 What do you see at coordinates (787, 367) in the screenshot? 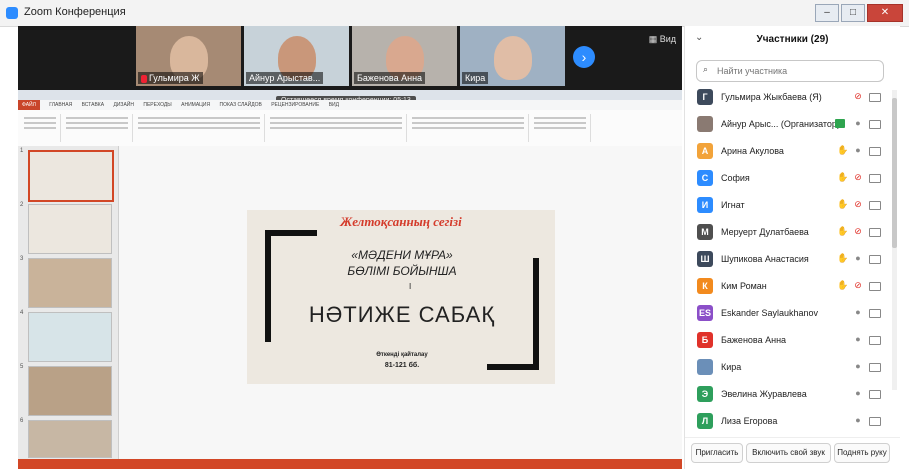
I see `participant-row: Кира ●` at bounding box center [787, 367].